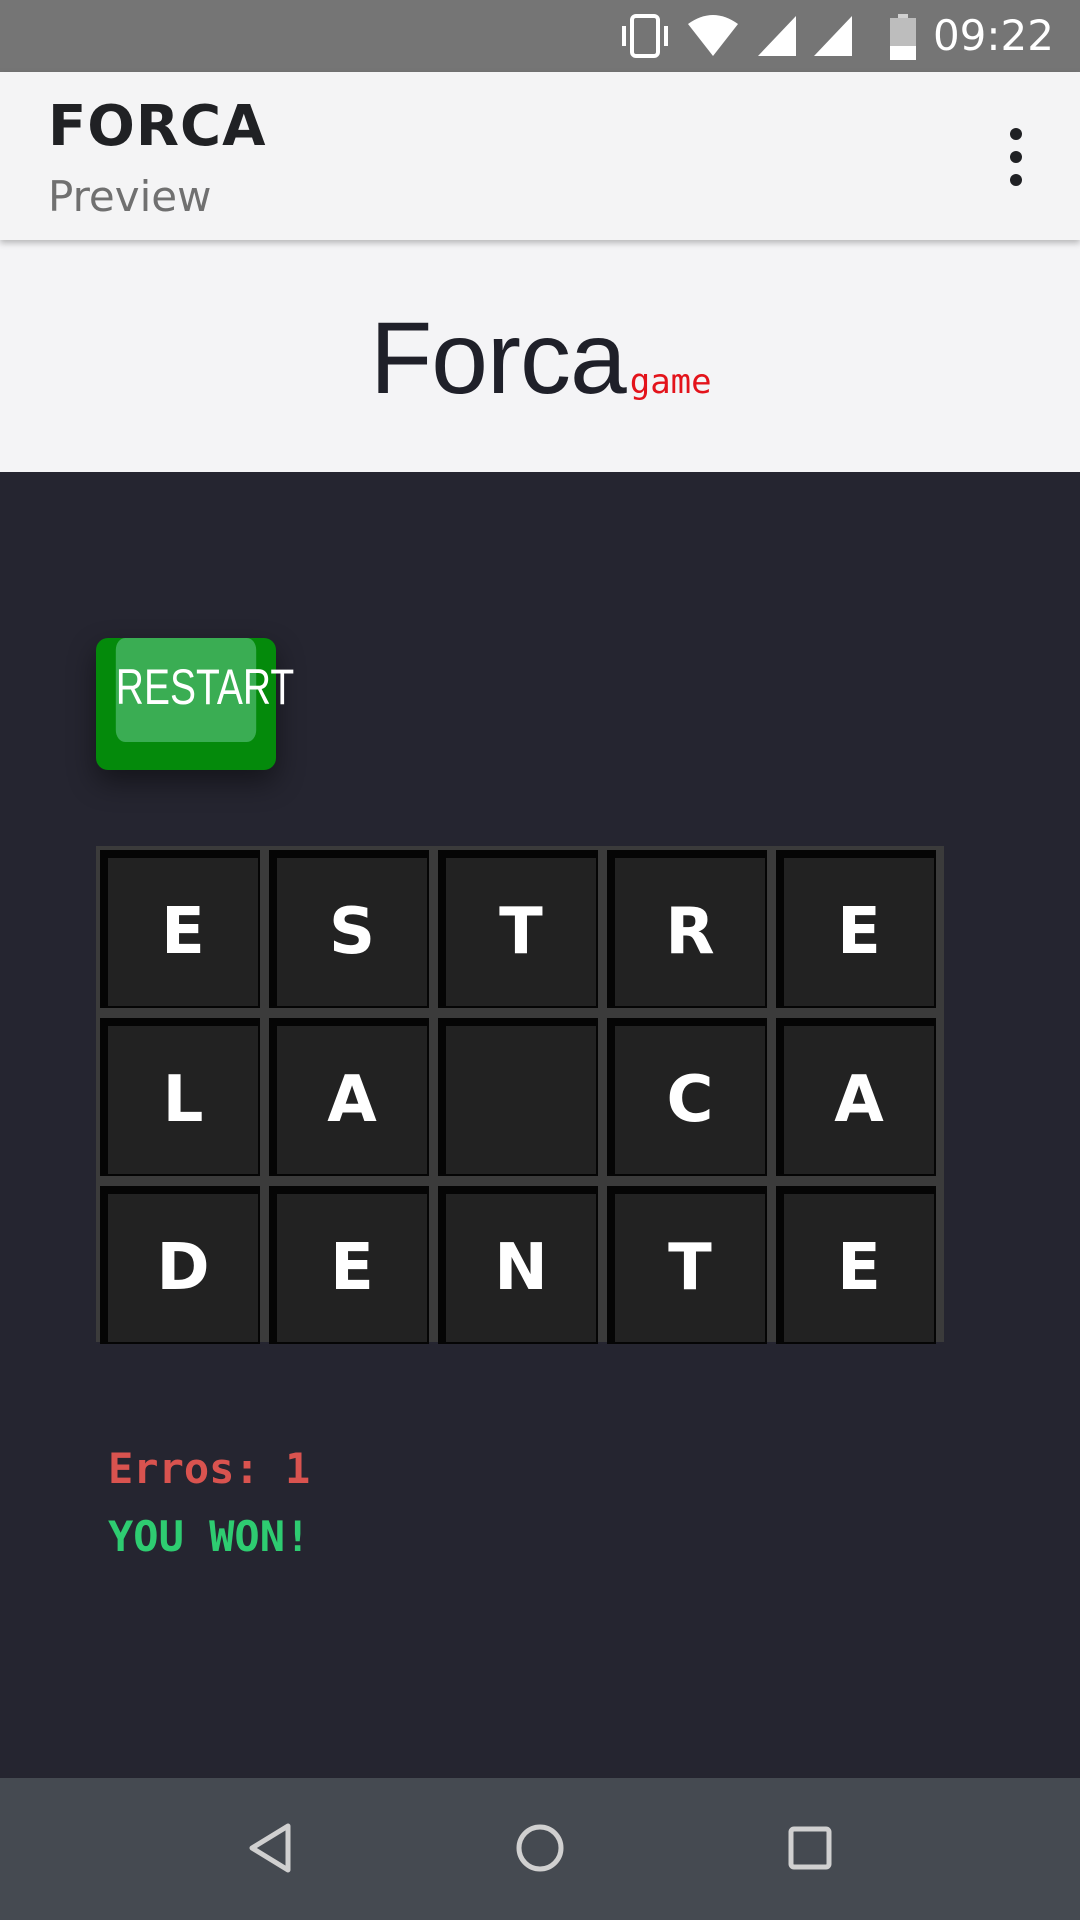 This screenshot has width=1080, height=1920. I want to click on result-message: YOU WON!, so click(209, 1536).